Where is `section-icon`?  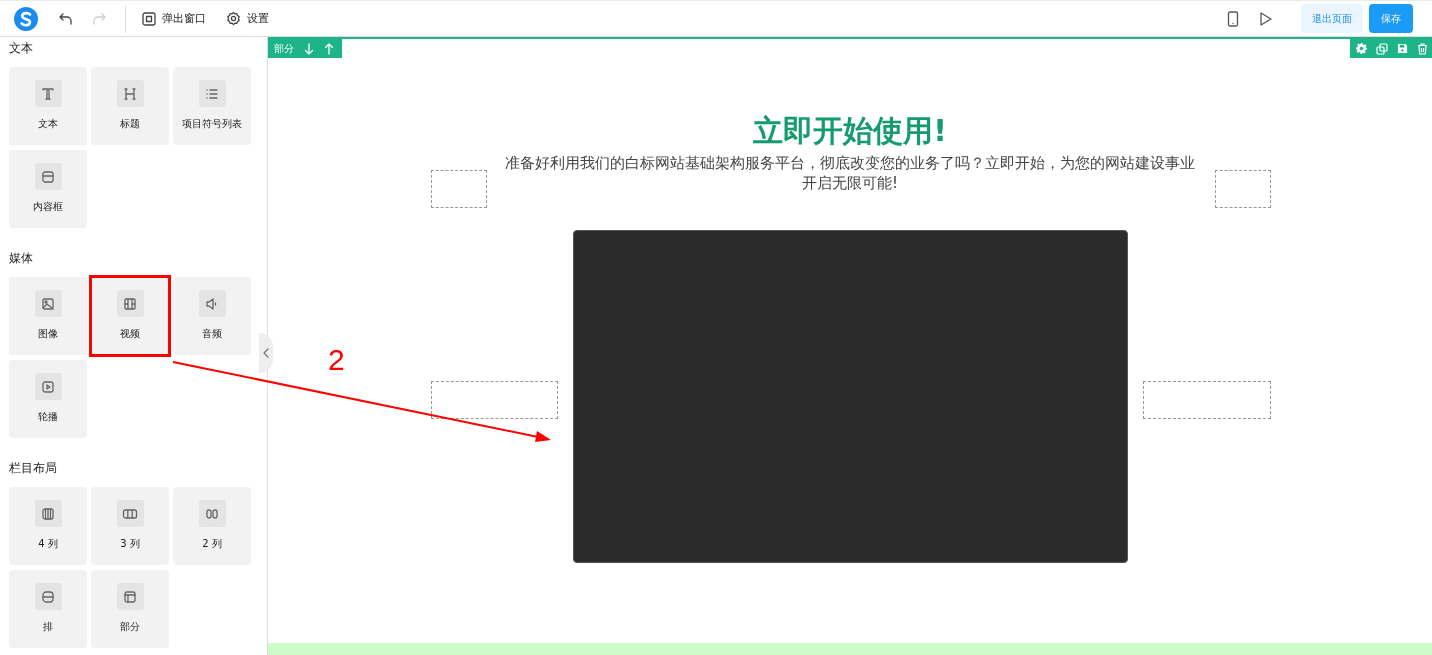 section-icon is located at coordinates (130, 596).